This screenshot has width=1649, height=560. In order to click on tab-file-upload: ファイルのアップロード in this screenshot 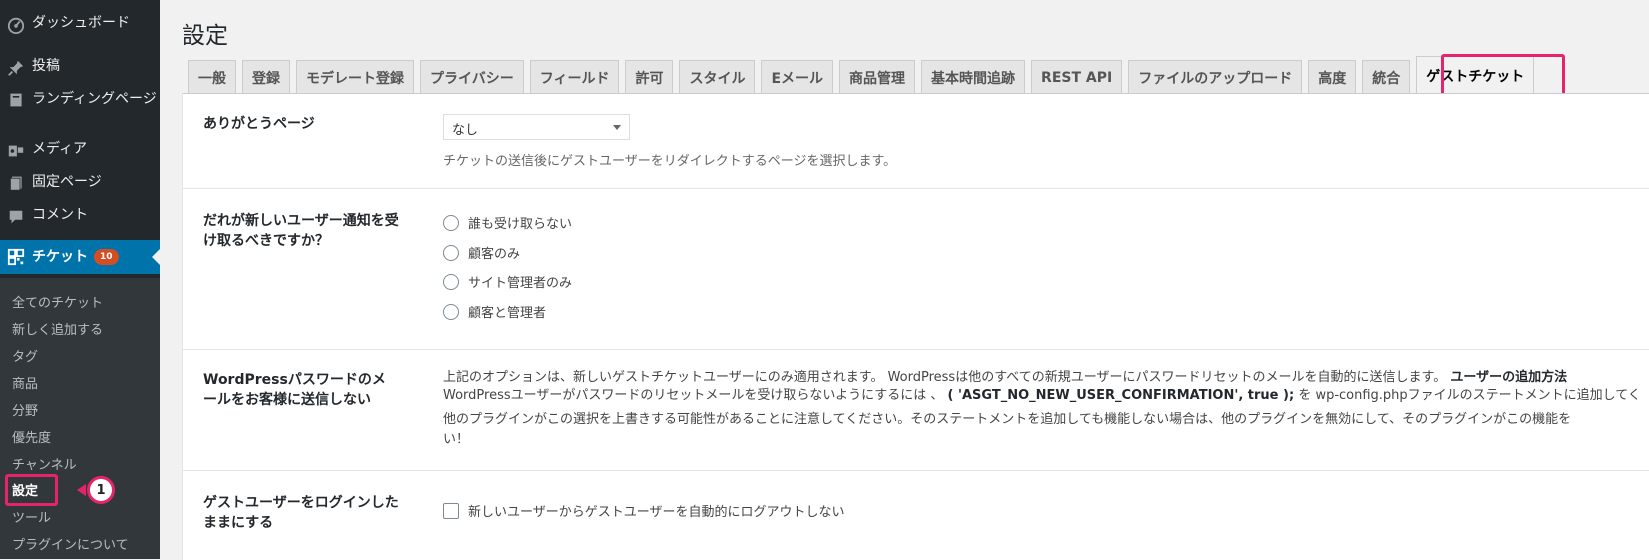, I will do `click(1215, 77)`.